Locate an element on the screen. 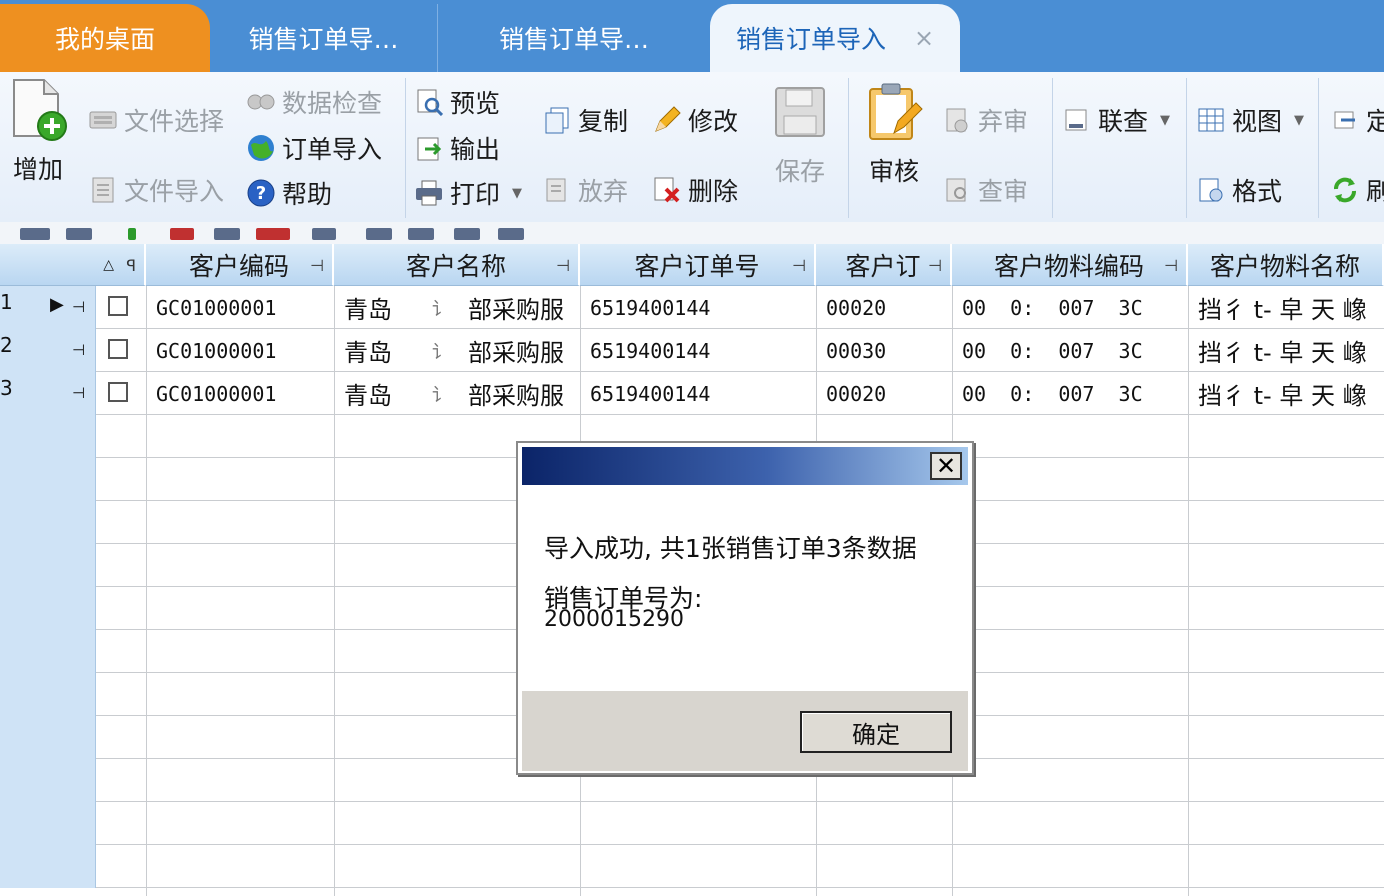 This screenshot has width=1384, height=896. tab-my-desktop: 我的桌面 is located at coordinates (105, 38).